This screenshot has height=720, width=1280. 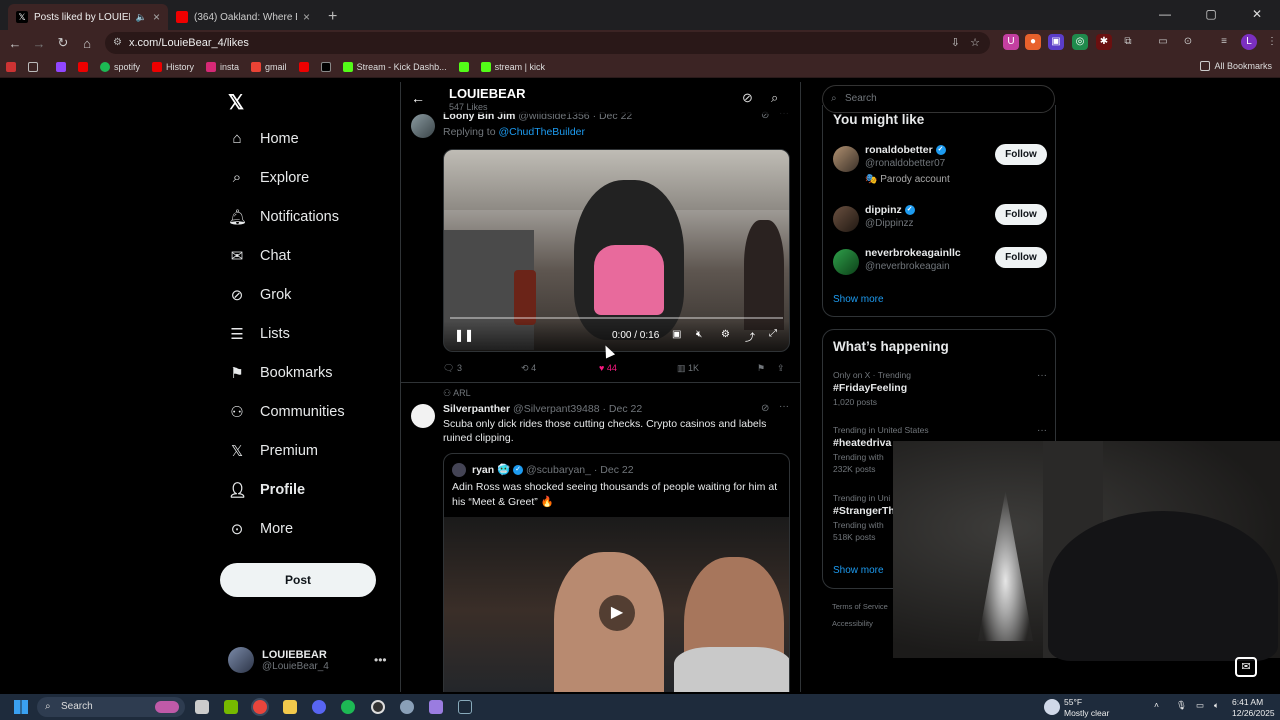 I want to click on fullscreen-icon: ⤢, so click(x=773, y=333).